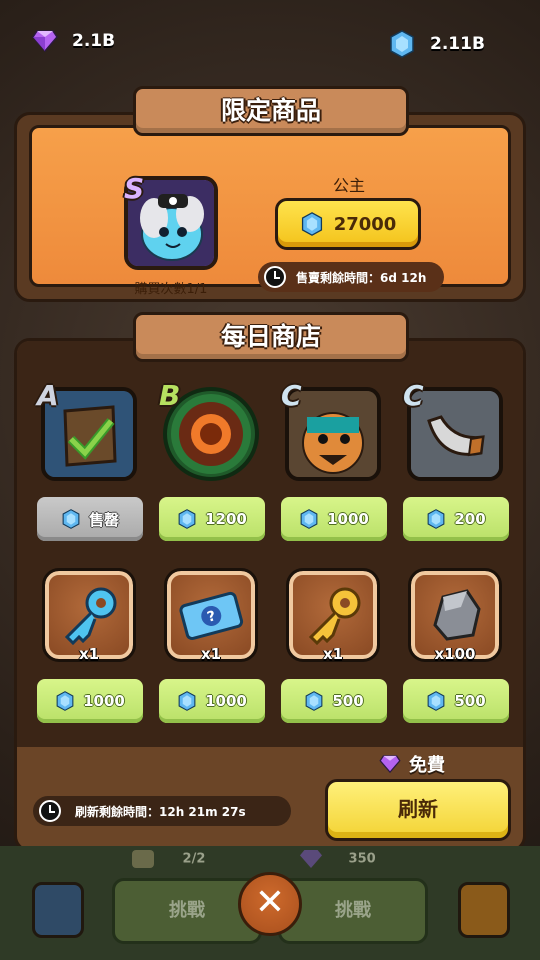  What do you see at coordinates (194, 859) in the screenshot?
I see `stat-left-value: 2/2` at bounding box center [194, 859].